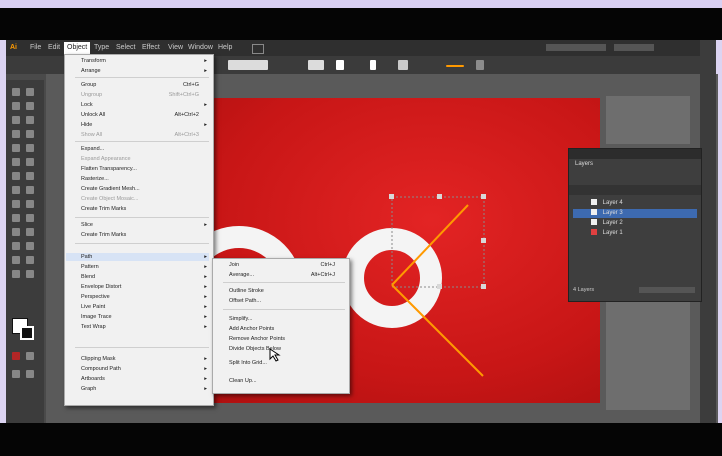  I want to click on submenu-item-divide-objects-below: Divide Objects Below, so click(287, 349).